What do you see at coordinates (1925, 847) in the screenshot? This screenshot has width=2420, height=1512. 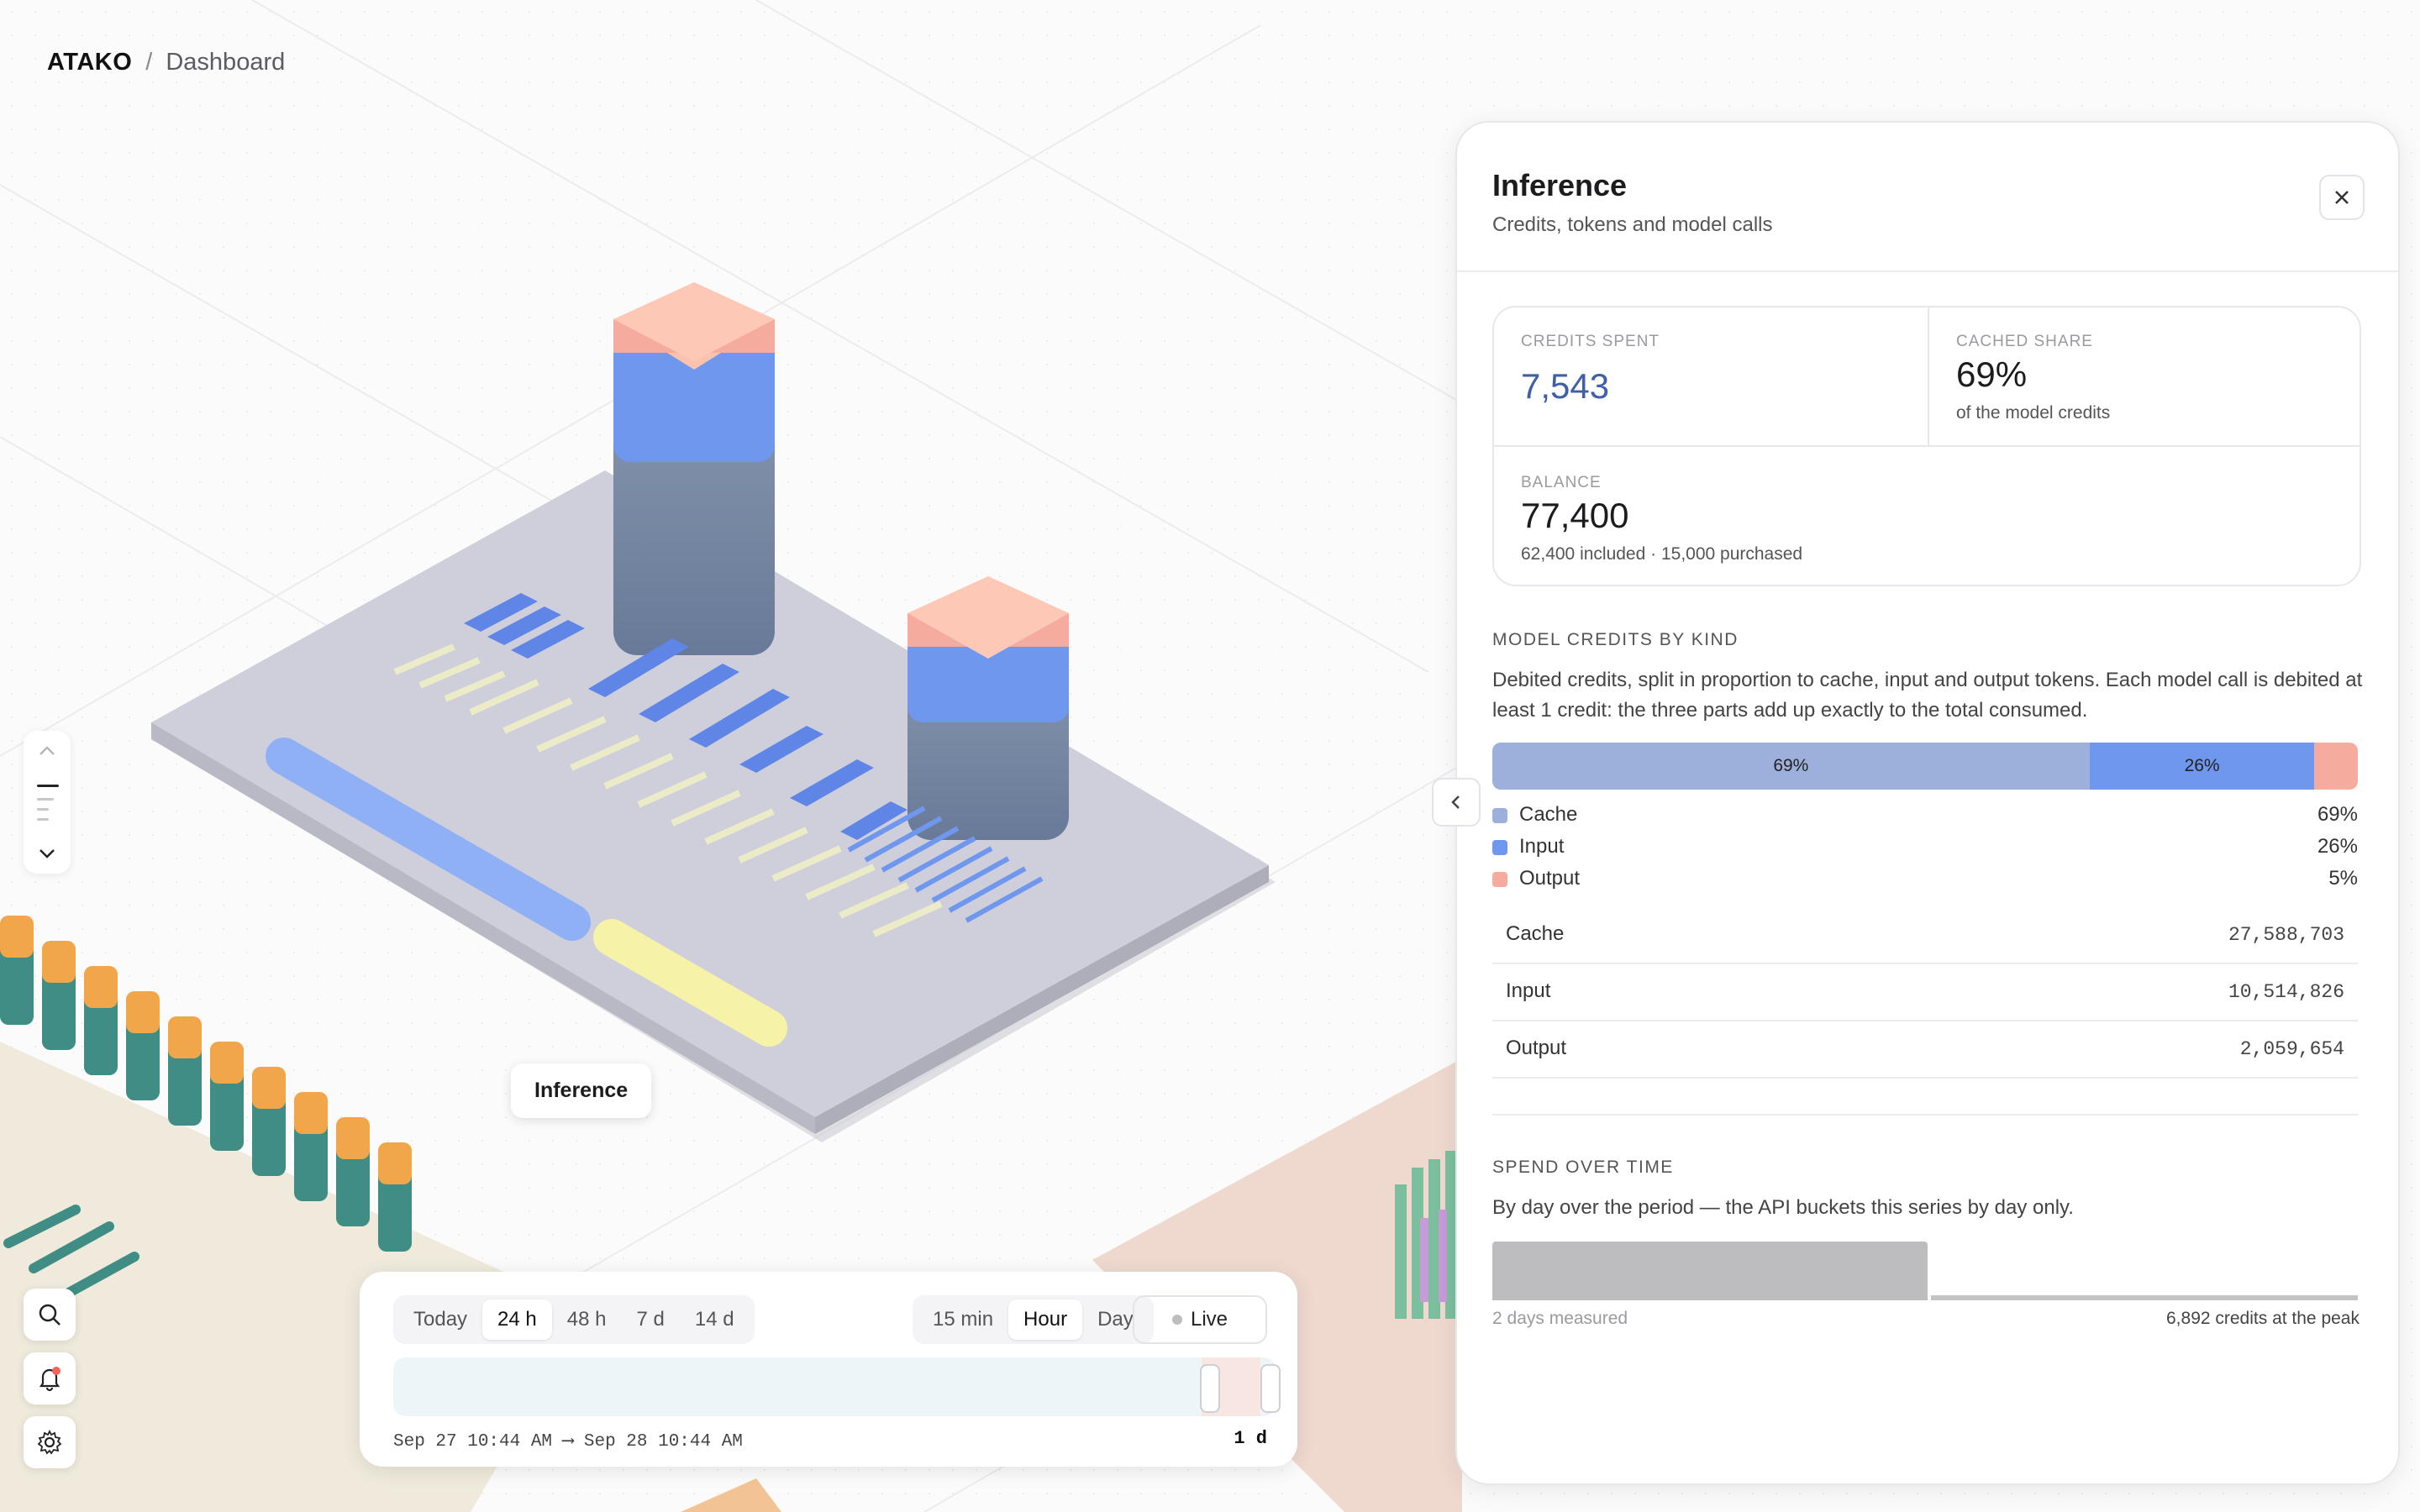 I see `legend-input: Input 26%` at bounding box center [1925, 847].